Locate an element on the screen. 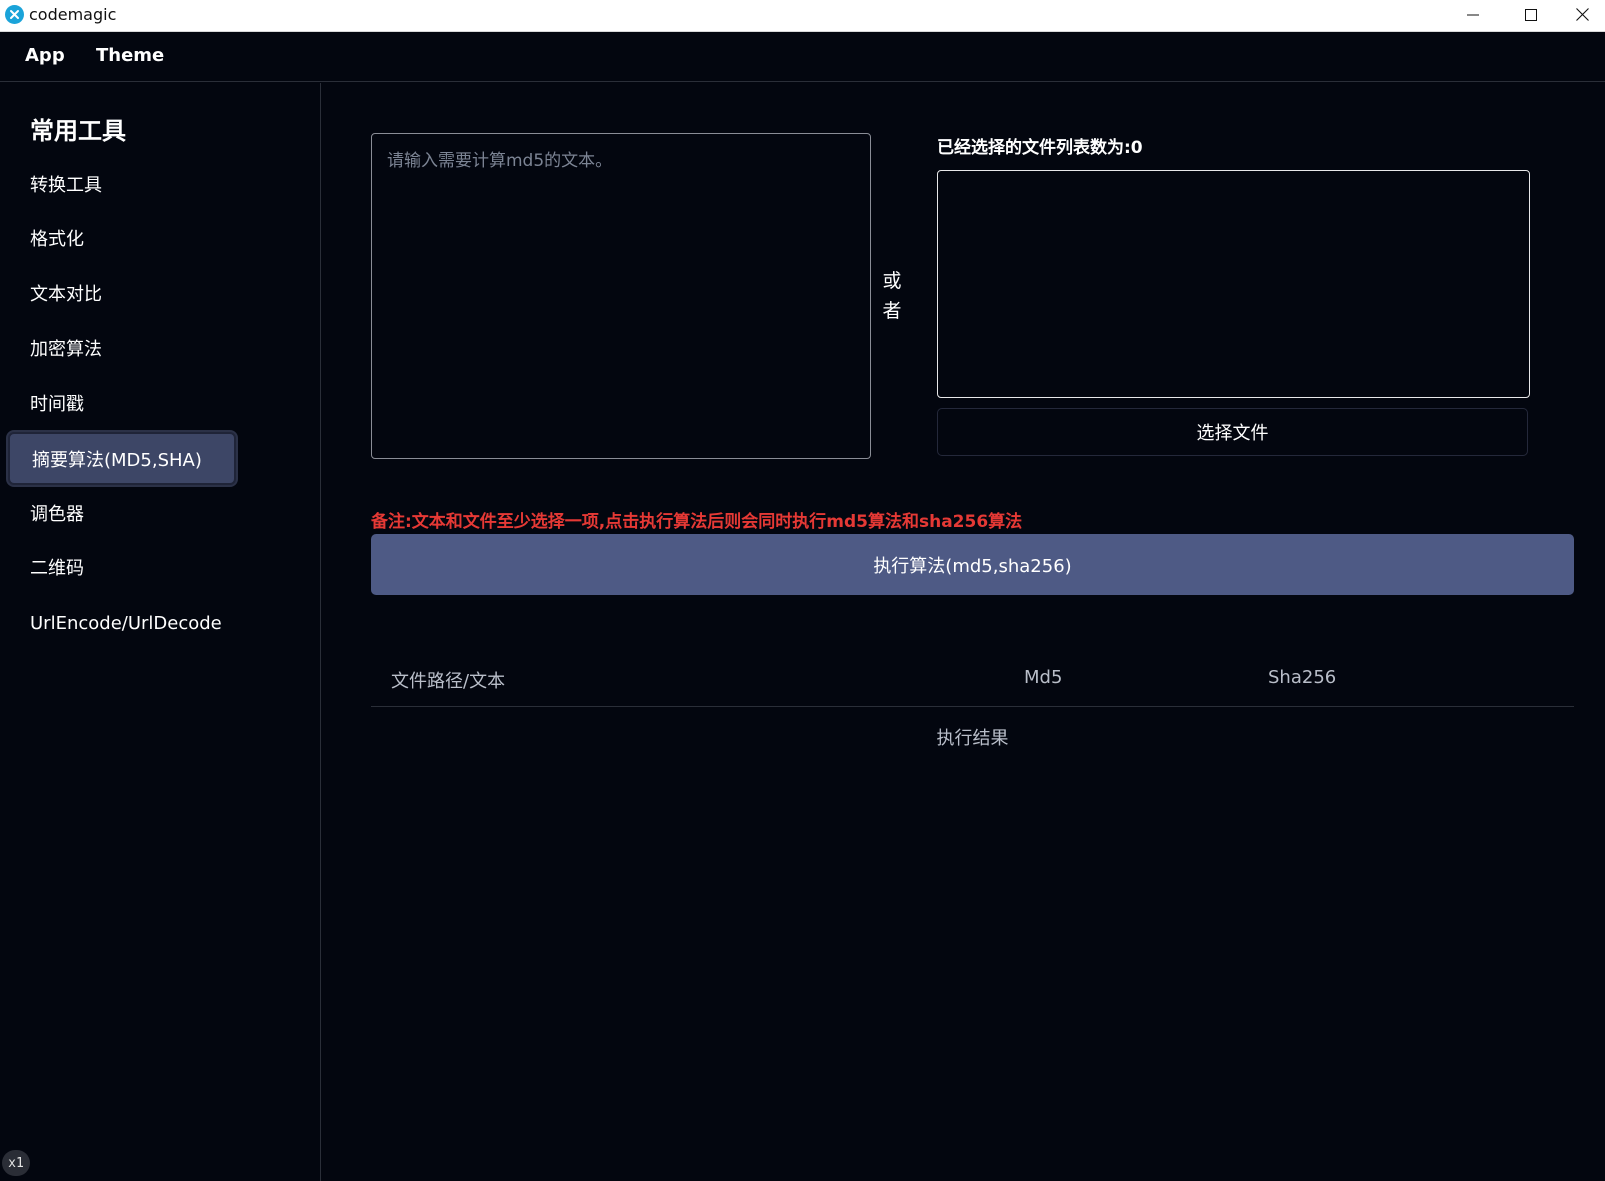 The height and width of the screenshot is (1181, 1605). sidebar-heading: 常用工具 is located at coordinates (78, 131).